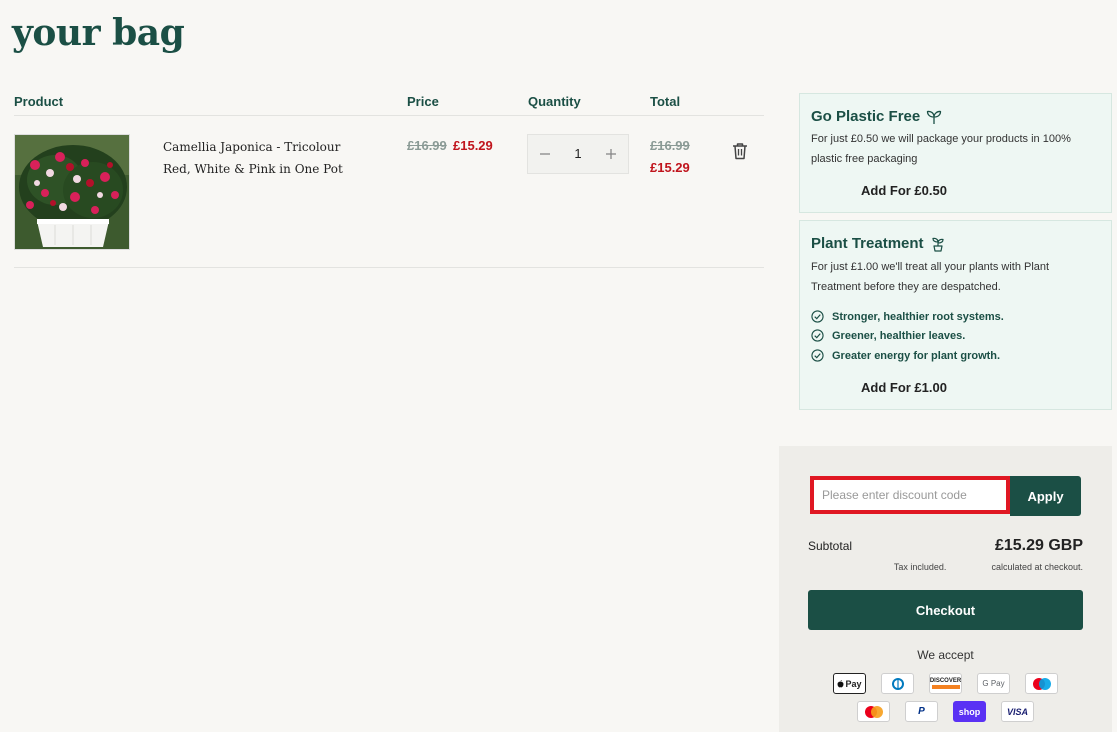  Describe the element at coordinates (665, 101) in the screenshot. I see `column-header-total: Total` at that location.